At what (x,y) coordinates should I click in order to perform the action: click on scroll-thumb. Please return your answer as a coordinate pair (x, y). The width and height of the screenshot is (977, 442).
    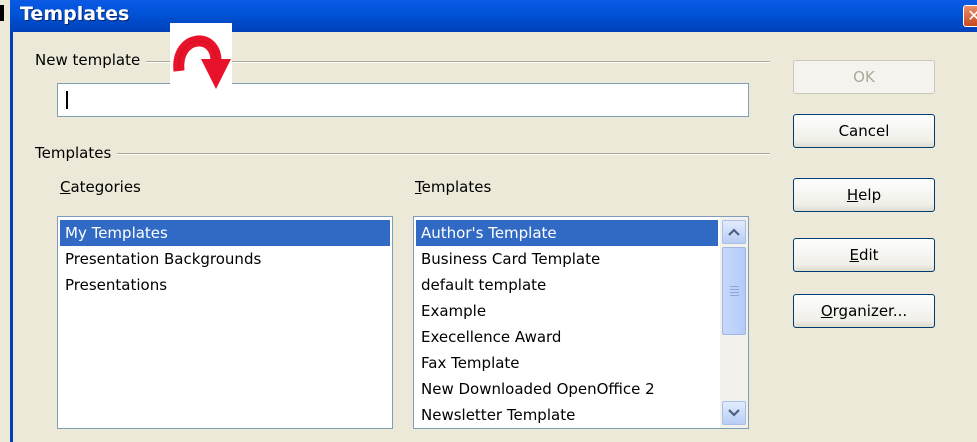
    Looking at the image, I should click on (734, 291).